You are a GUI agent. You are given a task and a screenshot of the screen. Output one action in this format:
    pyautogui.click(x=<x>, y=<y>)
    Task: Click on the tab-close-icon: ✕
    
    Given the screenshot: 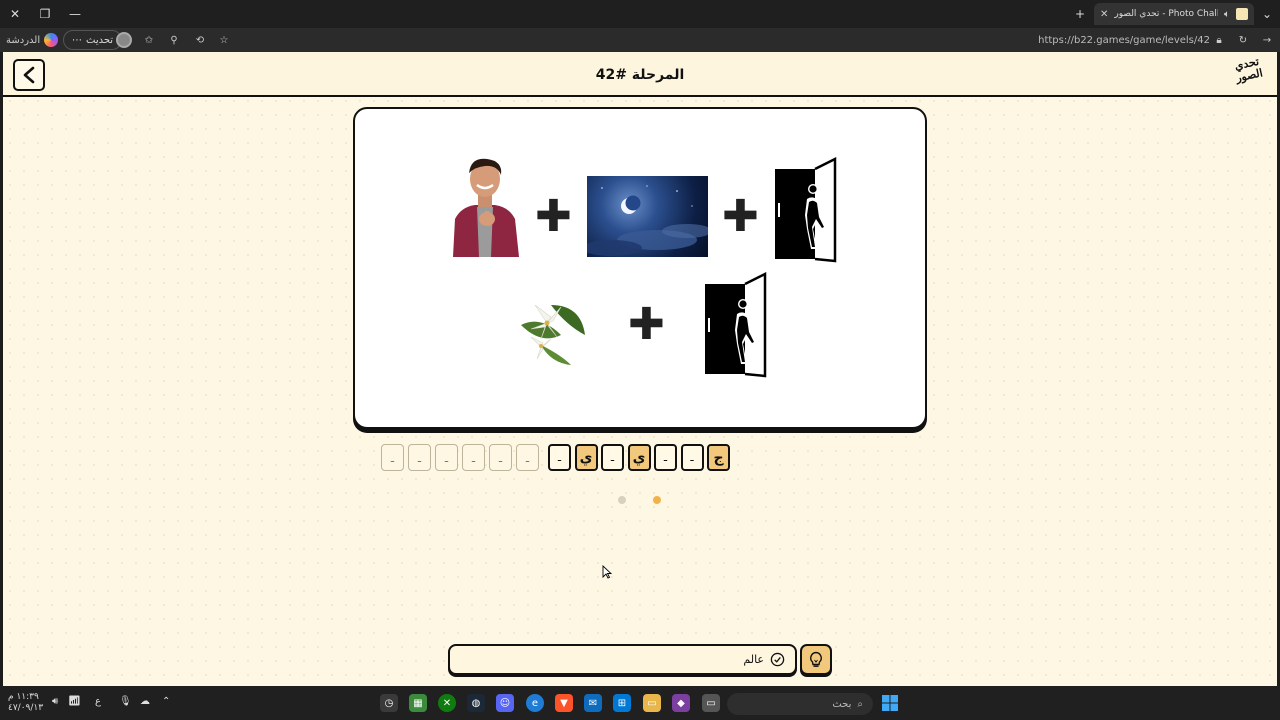 What is the action you would take?
    pyautogui.click(x=1104, y=14)
    